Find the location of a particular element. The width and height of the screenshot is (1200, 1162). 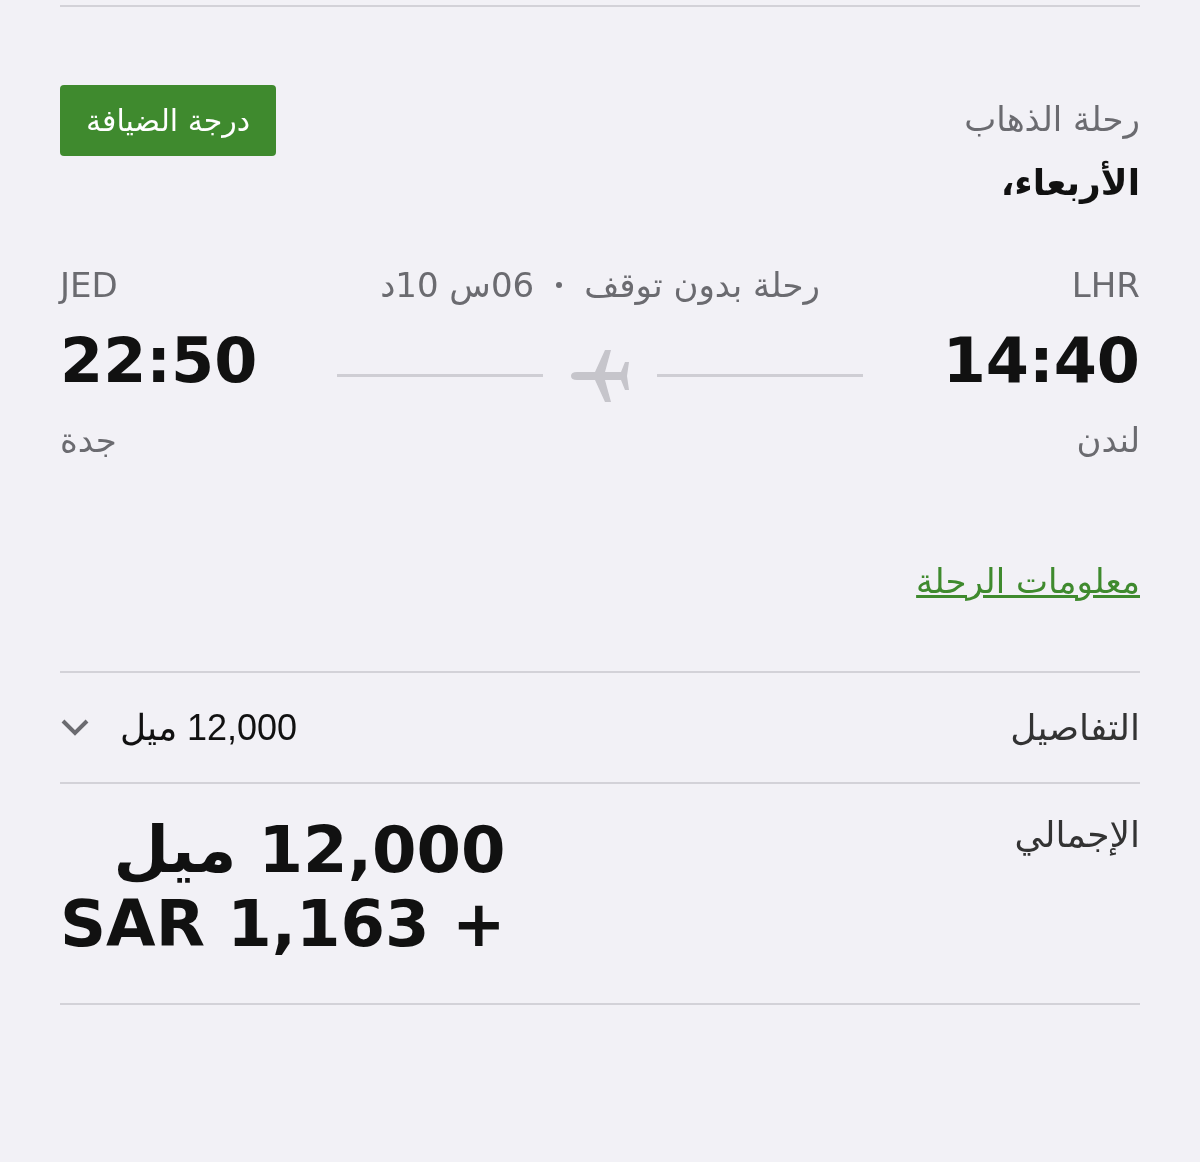

separator-dot is located at coordinates (559, 285).